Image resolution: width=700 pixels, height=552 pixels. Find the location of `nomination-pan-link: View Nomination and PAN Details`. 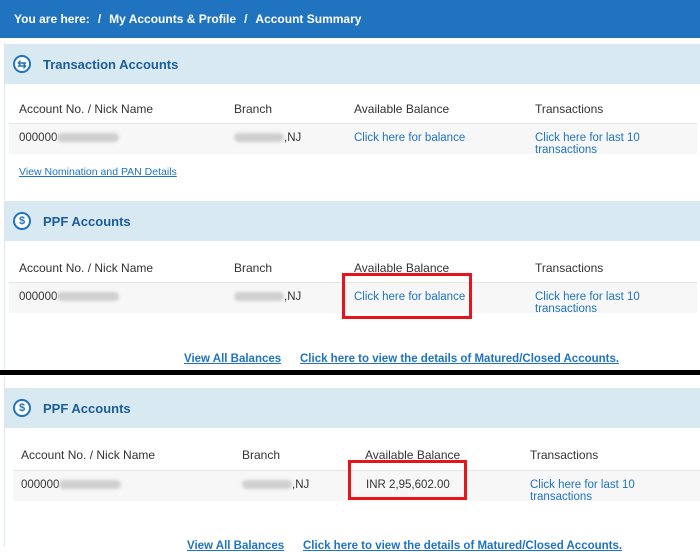

nomination-pan-link: View Nomination and PAN Details is located at coordinates (98, 172).